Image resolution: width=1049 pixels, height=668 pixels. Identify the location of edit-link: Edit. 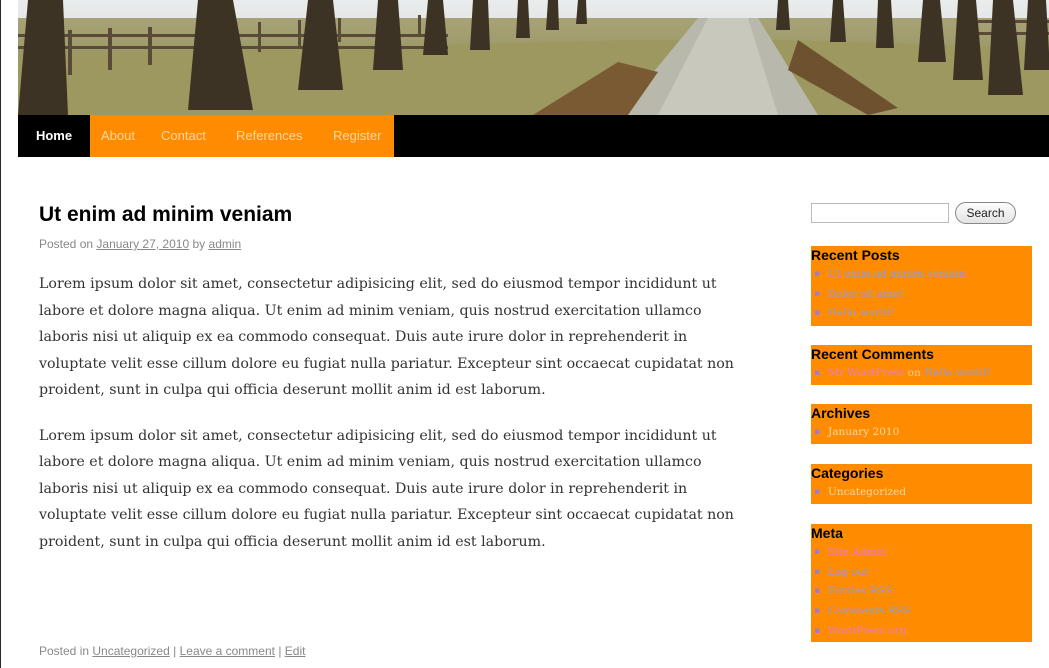
(295, 651).